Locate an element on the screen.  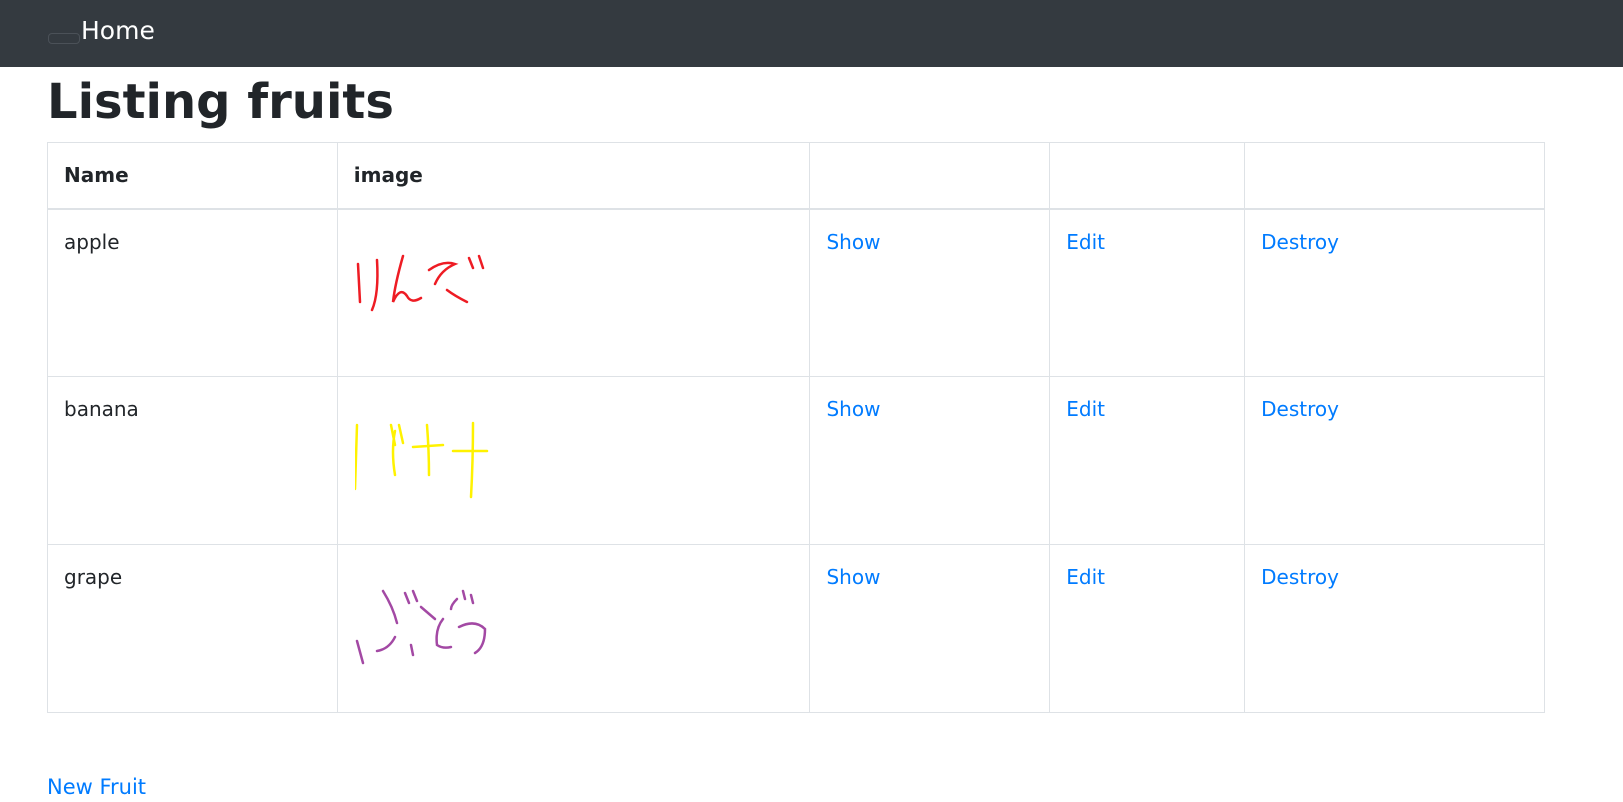
fruit-name-cell: apple is located at coordinates (192, 292).